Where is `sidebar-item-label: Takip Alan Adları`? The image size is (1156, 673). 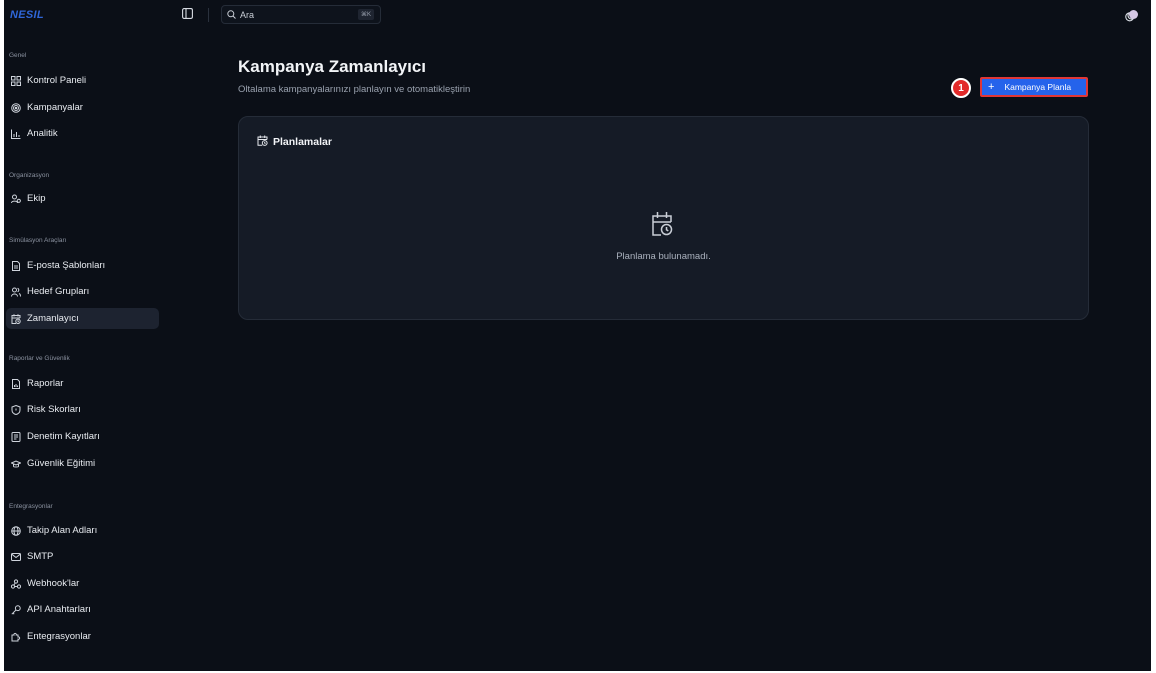
sidebar-item-label: Takip Alan Adları is located at coordinates (62, 530).